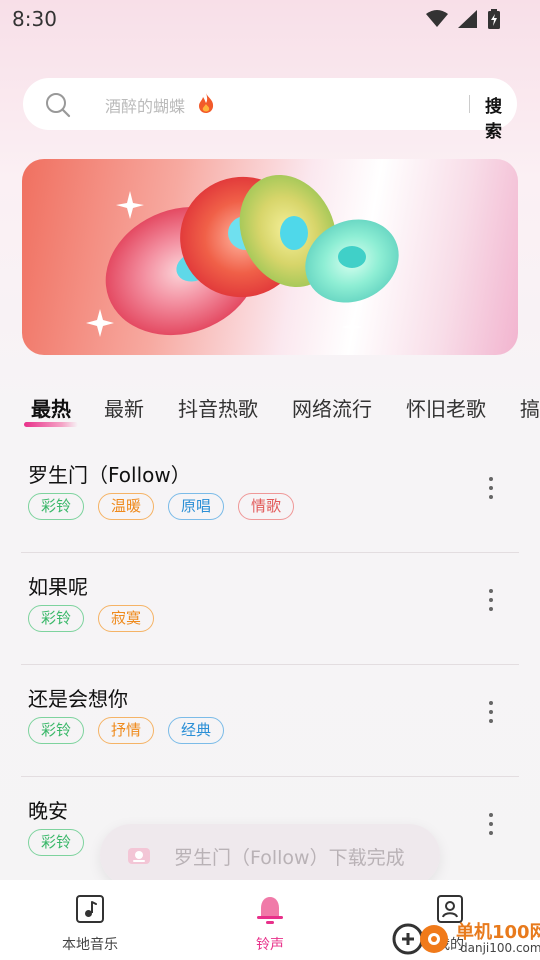  Describe the element at coordinates (270, 410) in the screenshot. I see `category-tabs: 最热 最新 抖音热歌 网络流行 怀旧老歌 搞` at that location.